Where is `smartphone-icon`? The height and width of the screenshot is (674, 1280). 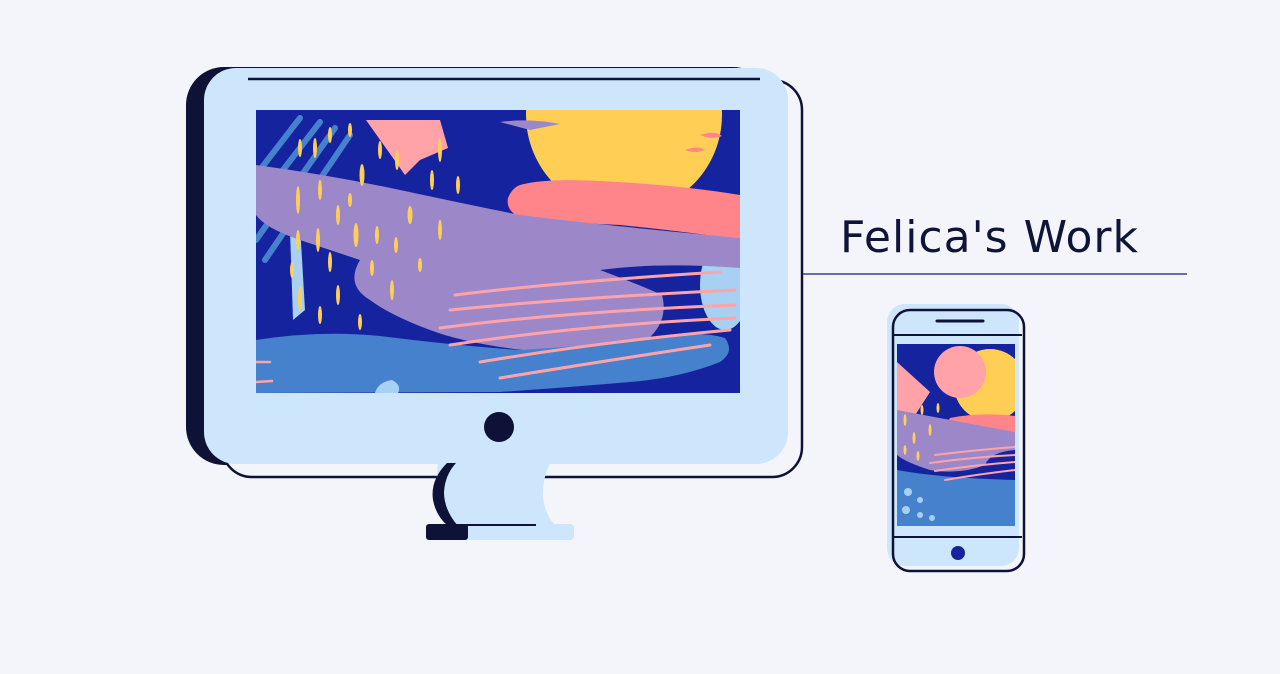 smartphone-icon is located at coordinates (956, 438).